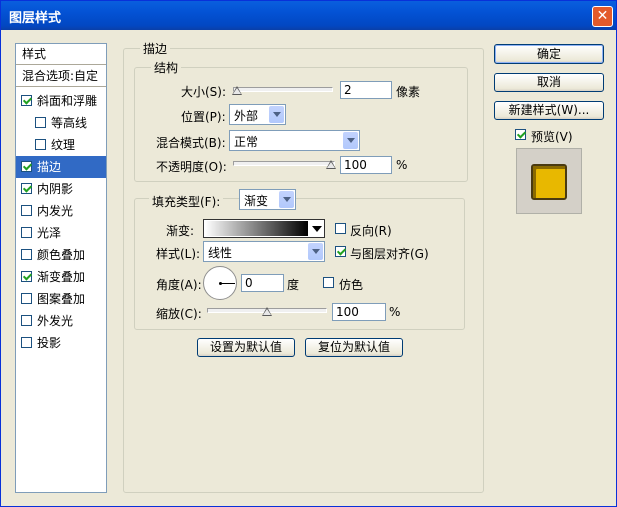  I want to click on style-item: 渐变叠加, so click(61, 277).